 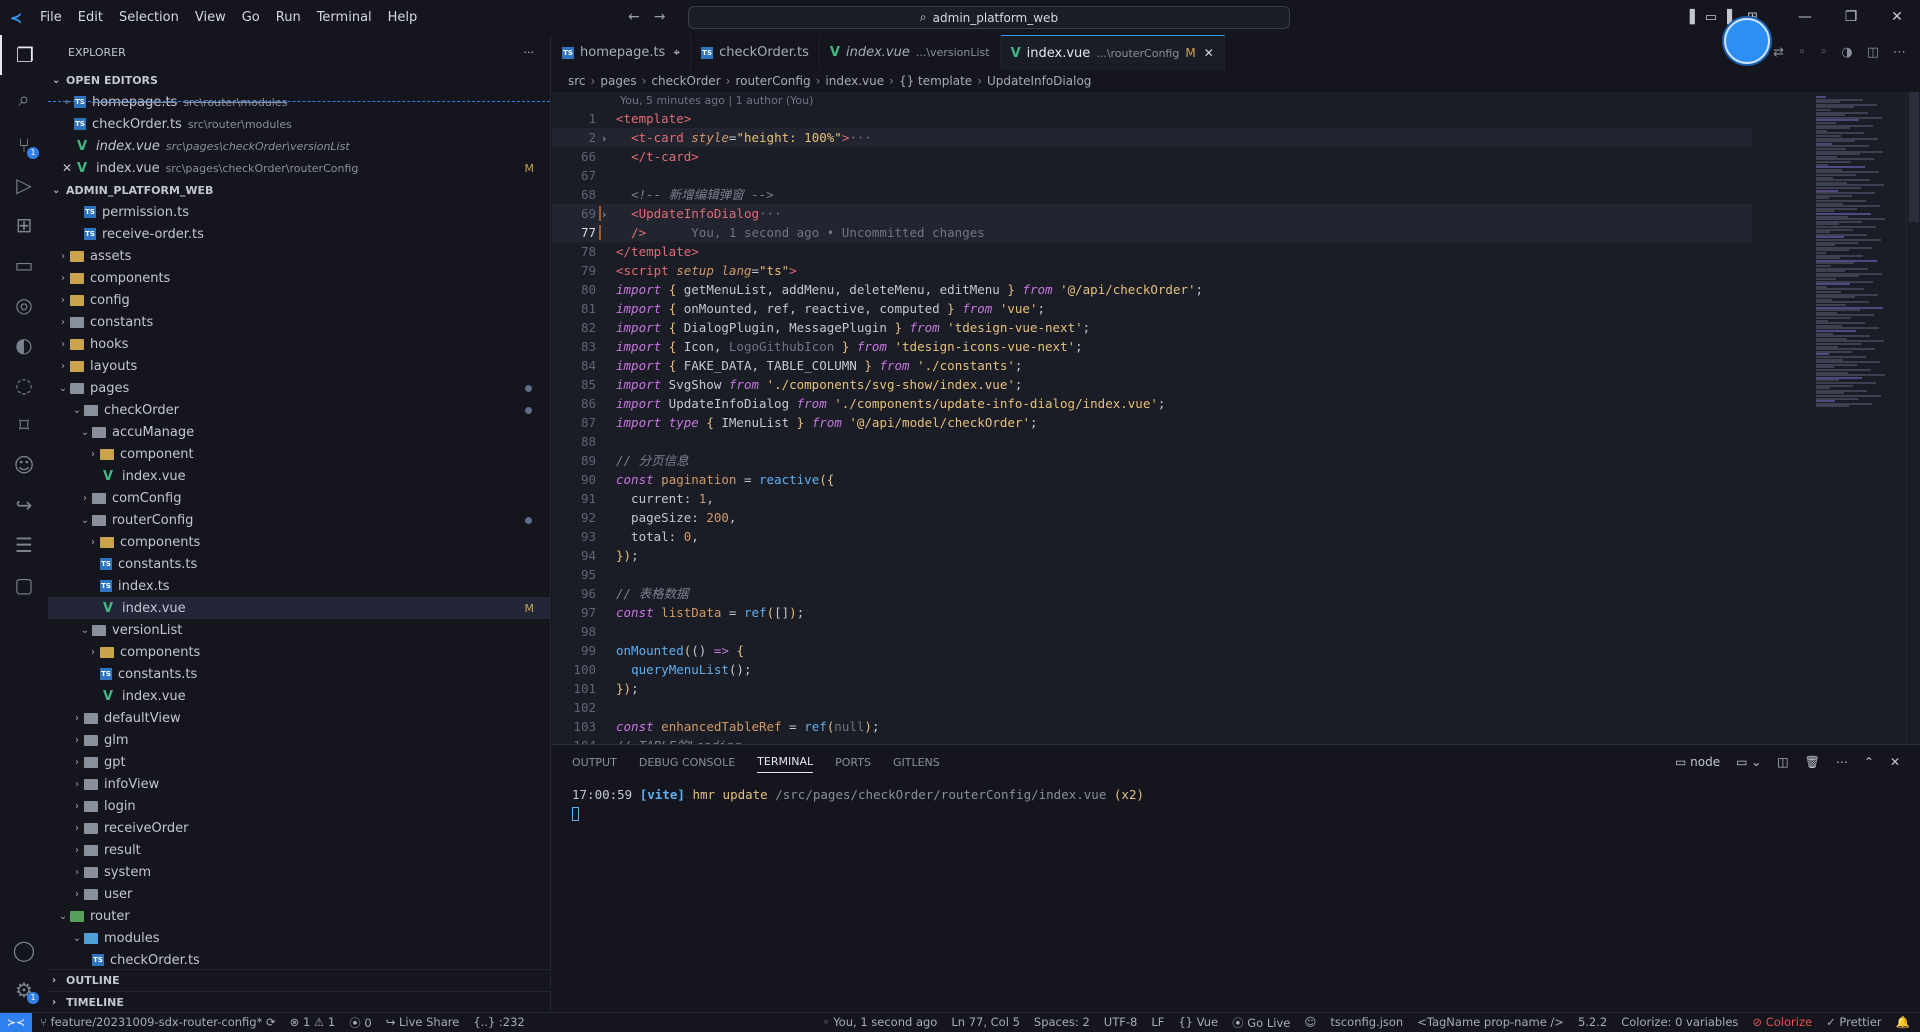 What do you see at coordinates (299, 410) in the screenshot?
I see `folder-item: ⌄ checkOrder` at bounding box center [299, 410].